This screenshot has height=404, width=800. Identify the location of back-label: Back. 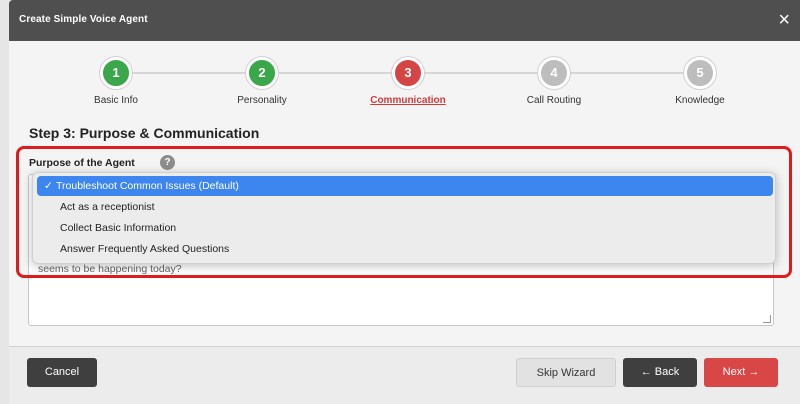
(667, 372).